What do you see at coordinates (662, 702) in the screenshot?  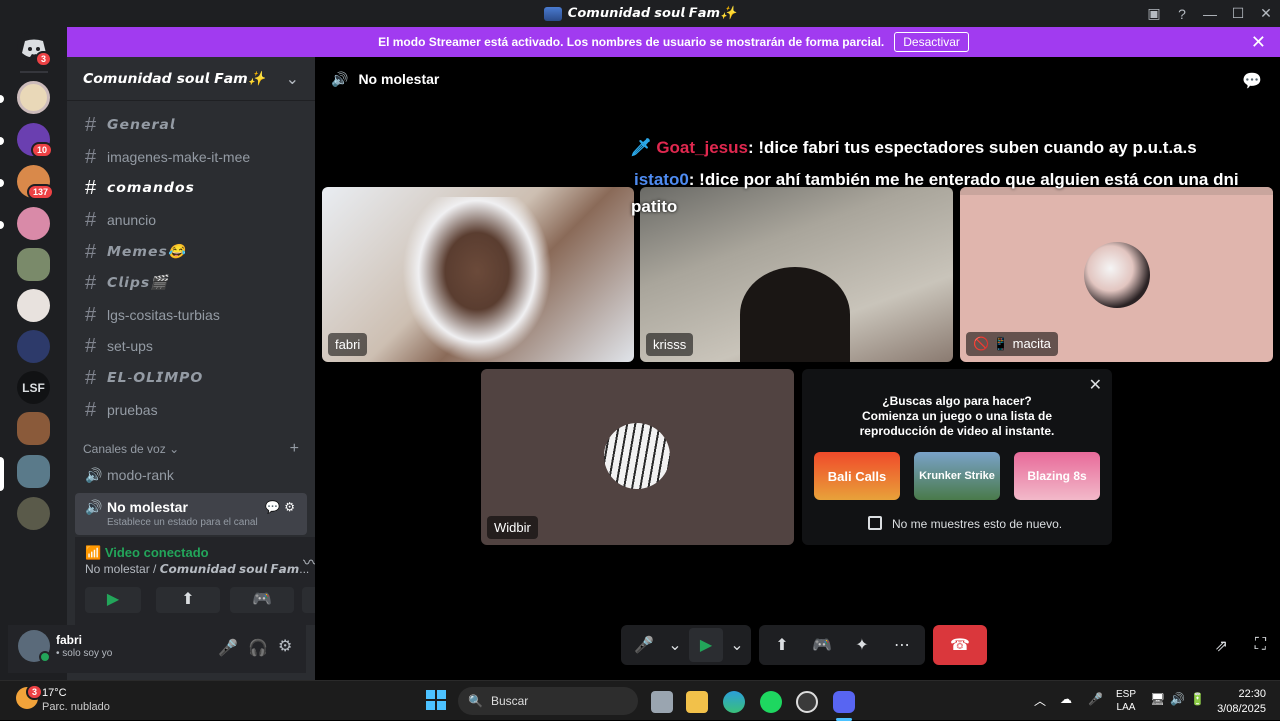 I see `task-view-icon` at bounding box center [662, 702].